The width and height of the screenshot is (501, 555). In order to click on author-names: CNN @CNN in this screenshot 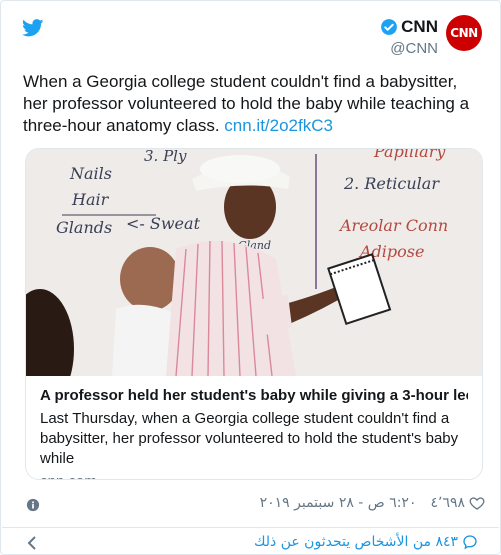, I will do `click(409, 36)`.